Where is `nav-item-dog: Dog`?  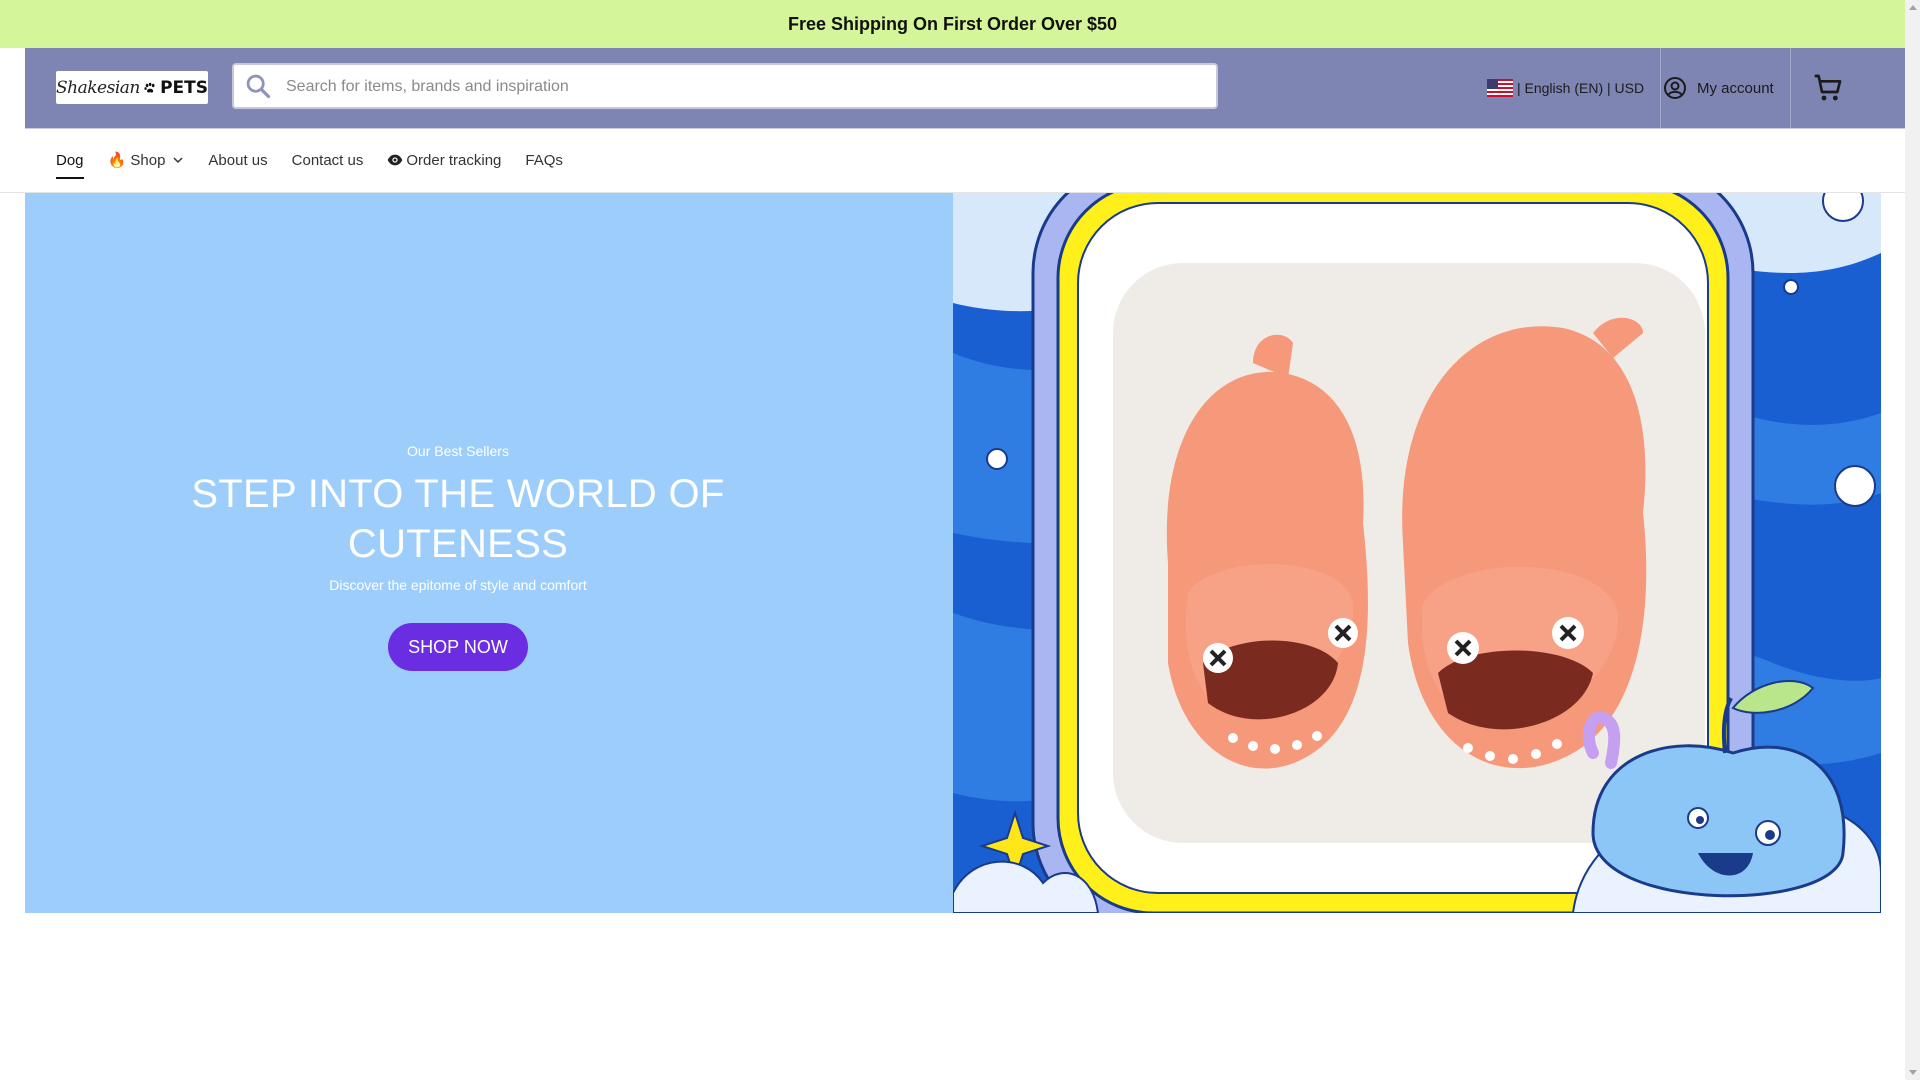 nav-item-dog: Dog is located at coordinates (70, 160).